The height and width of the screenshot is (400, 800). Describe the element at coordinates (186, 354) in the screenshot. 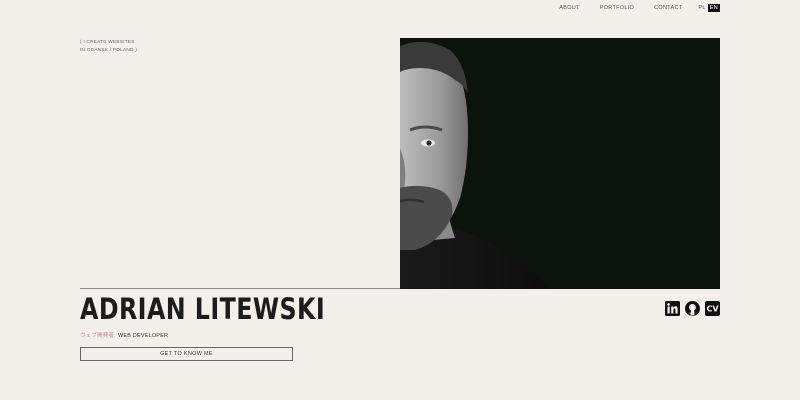

I see `get-to-know-me-button: GET TO KNOW ME` at that location.